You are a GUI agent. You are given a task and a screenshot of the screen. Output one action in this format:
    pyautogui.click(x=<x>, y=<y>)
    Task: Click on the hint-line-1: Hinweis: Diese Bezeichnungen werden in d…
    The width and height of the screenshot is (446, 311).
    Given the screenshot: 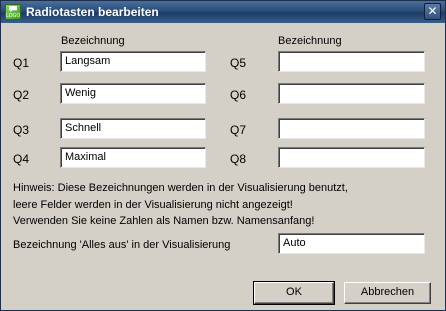 What is the action you would take?
    pyautogui.click(x=180, y=188)
    